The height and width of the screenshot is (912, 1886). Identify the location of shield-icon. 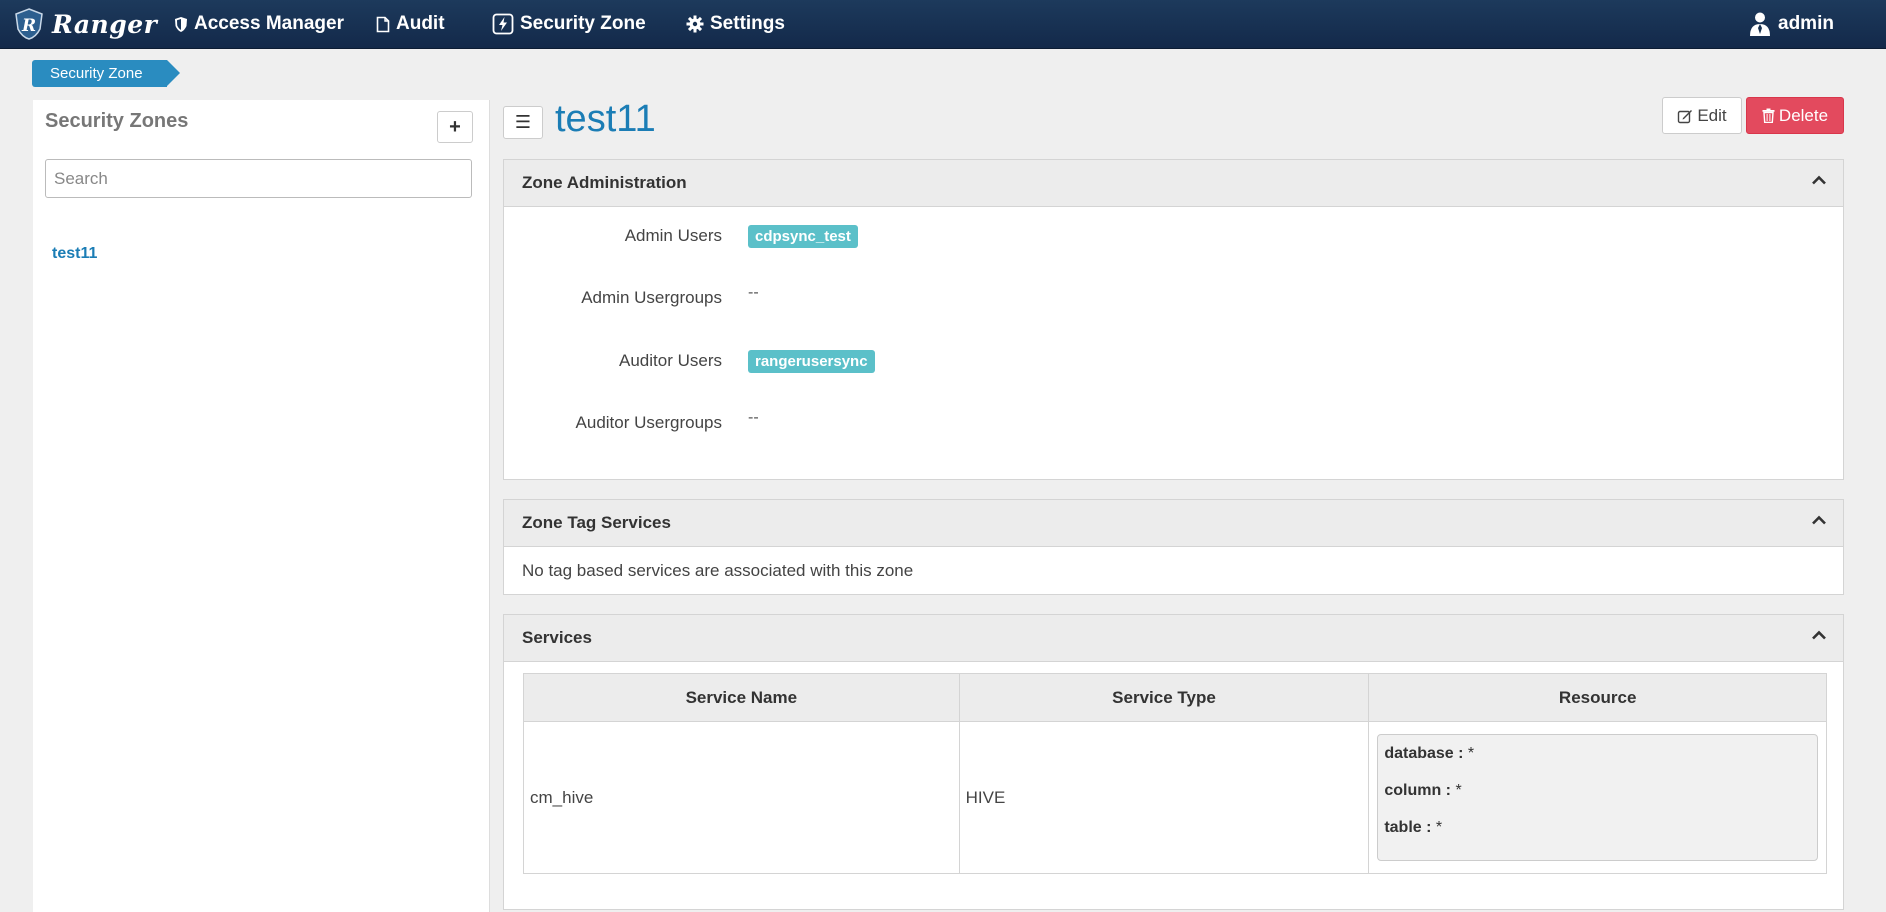
(181, 24).